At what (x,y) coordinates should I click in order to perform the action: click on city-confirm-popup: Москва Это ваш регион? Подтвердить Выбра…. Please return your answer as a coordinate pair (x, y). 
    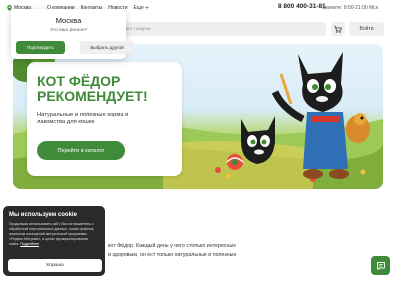
    Looking at the image, I should click on (72, 34).